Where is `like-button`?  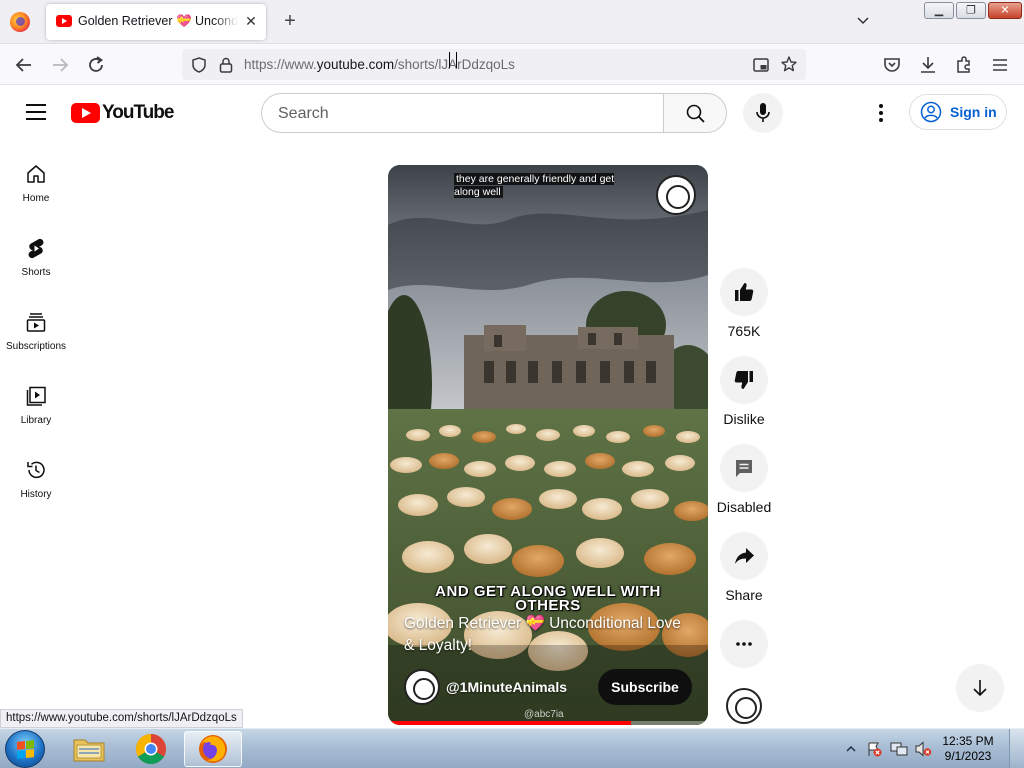 like-button is located at coordinates (744, 292).